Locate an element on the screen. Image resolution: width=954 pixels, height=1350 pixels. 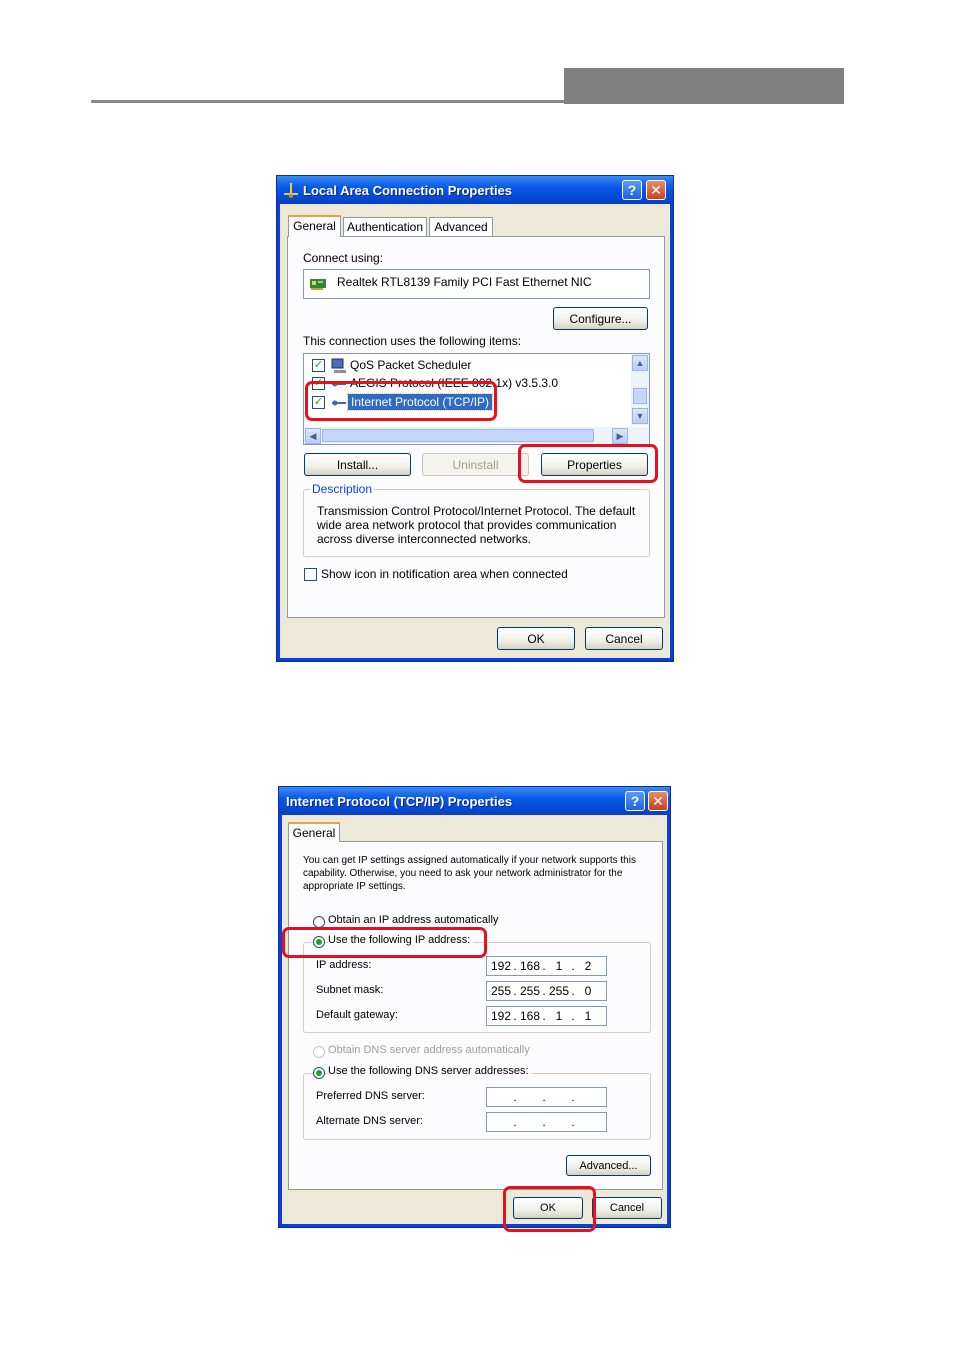
list-item: ✓ AEGIS Protocol (IEEE 802.1x) v3.5.3.0 is located at coordinates (466, 384).